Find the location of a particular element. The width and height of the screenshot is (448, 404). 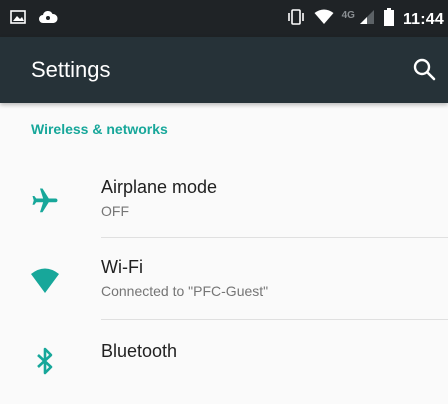

search-button is located at coordinates (425, 70).